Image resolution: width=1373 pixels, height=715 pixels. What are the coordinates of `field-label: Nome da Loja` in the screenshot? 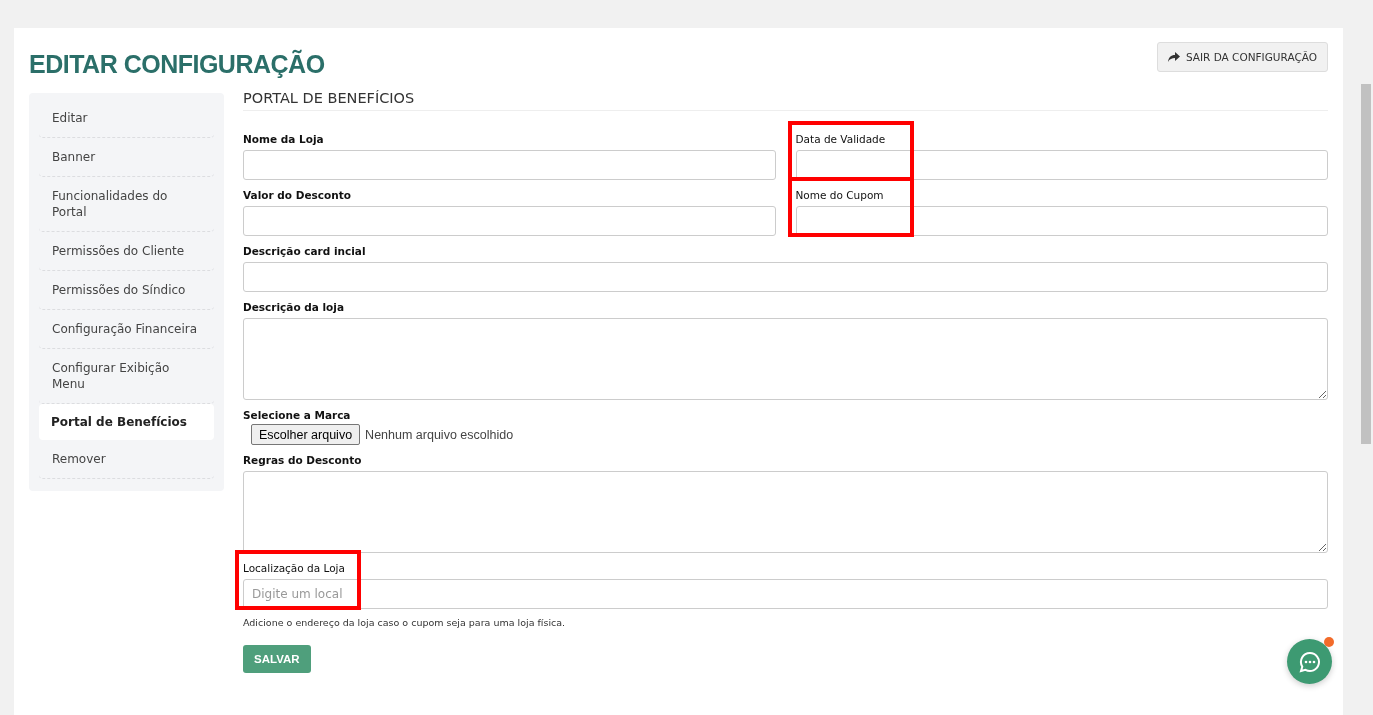 It's located at (284, 139).